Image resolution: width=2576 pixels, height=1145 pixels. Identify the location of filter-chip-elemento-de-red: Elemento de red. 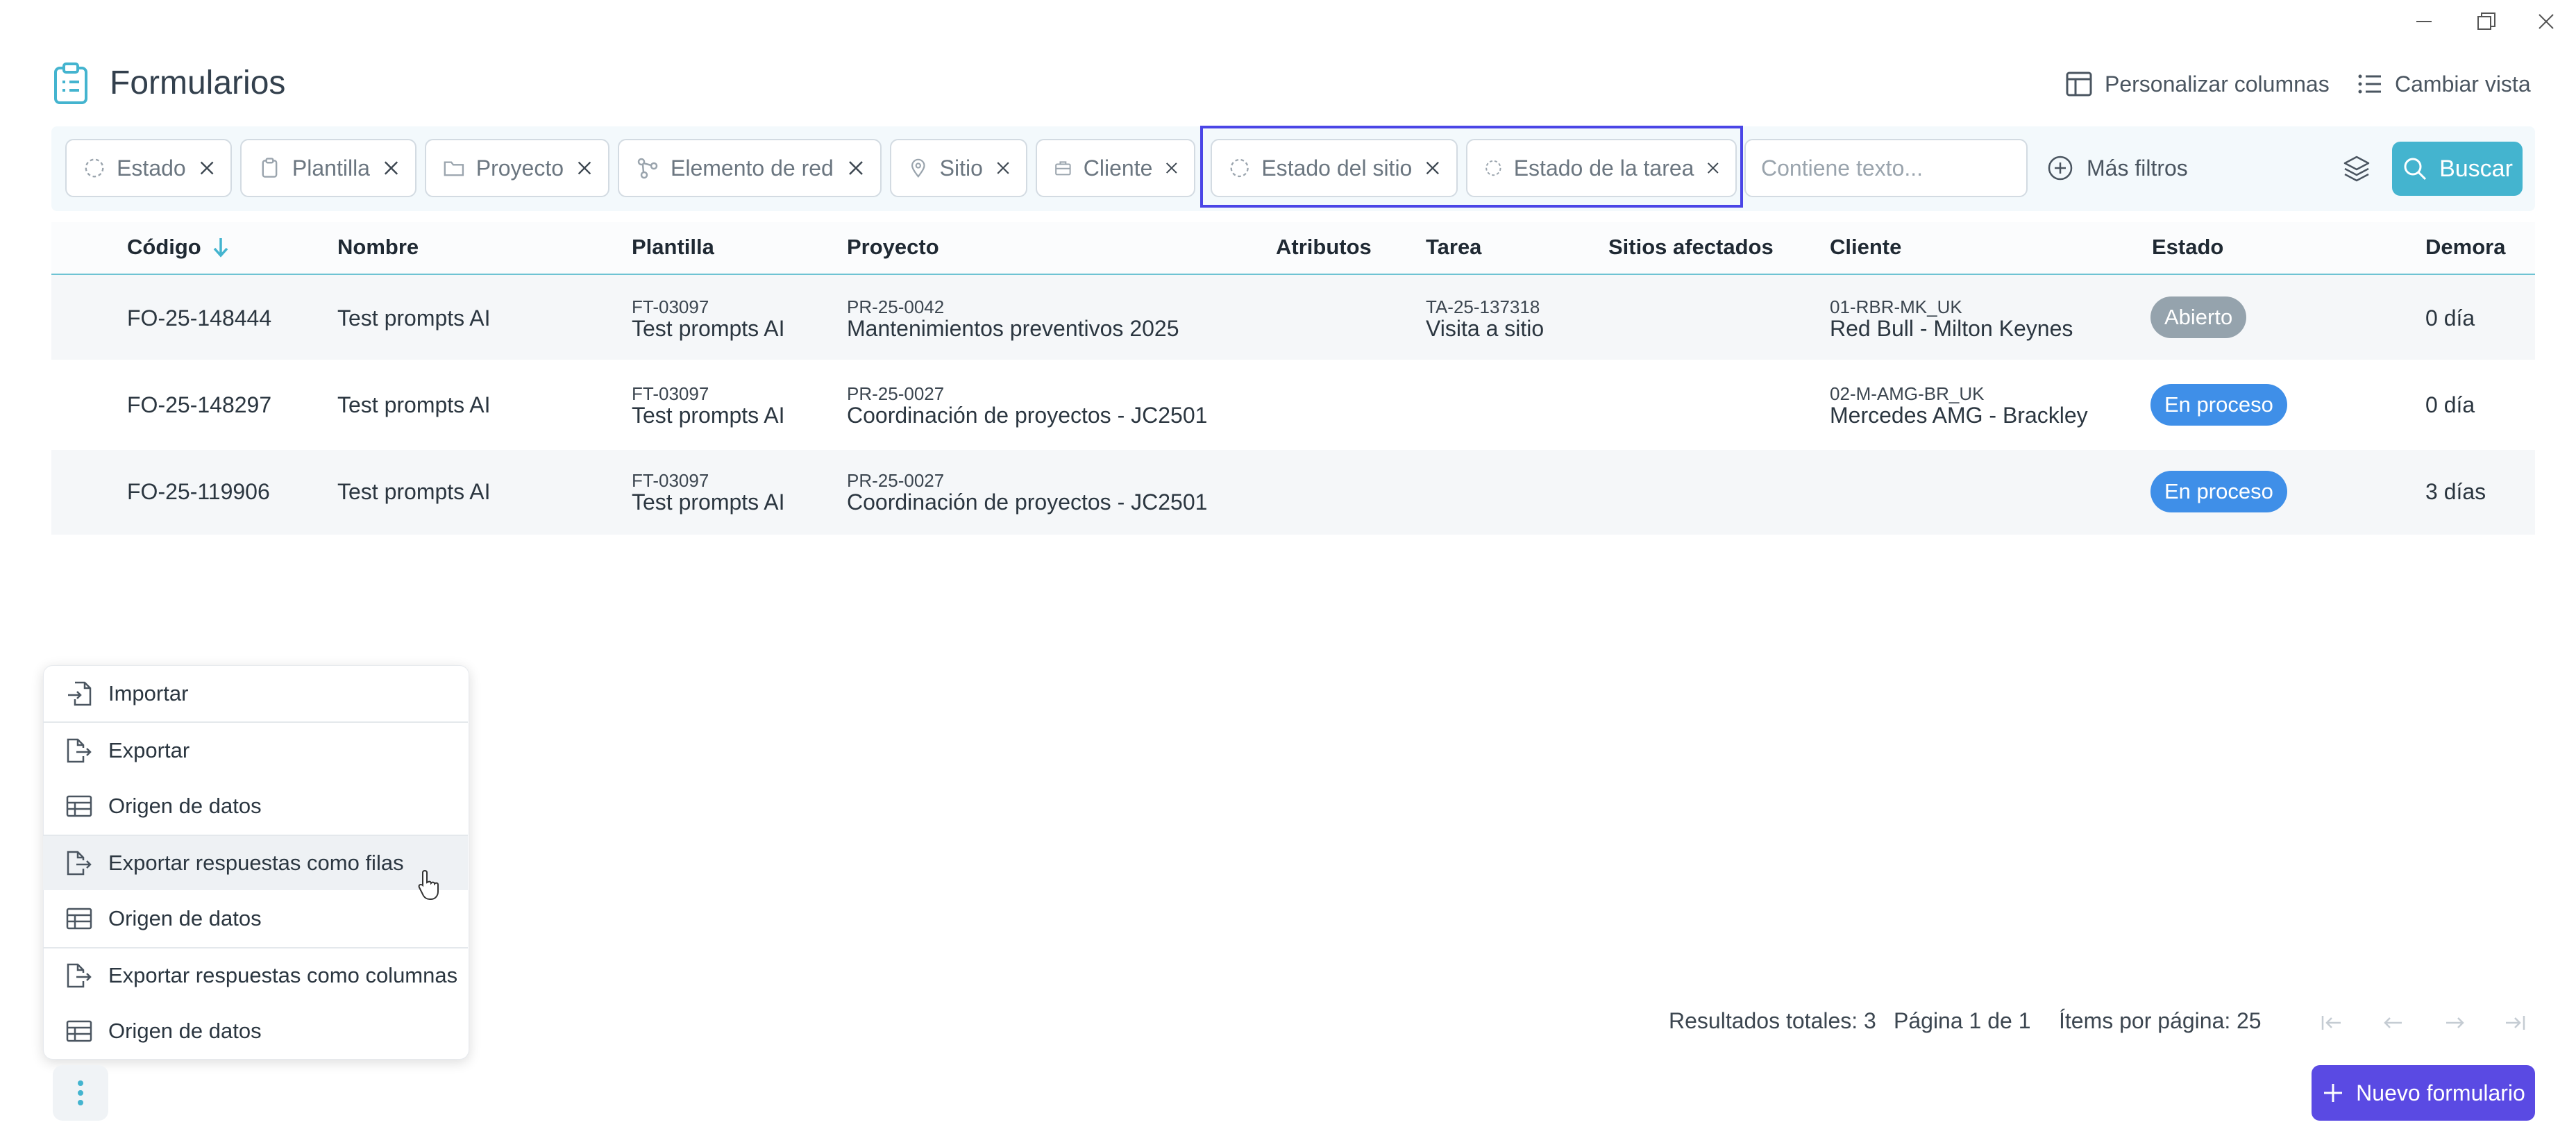
(750, 168).